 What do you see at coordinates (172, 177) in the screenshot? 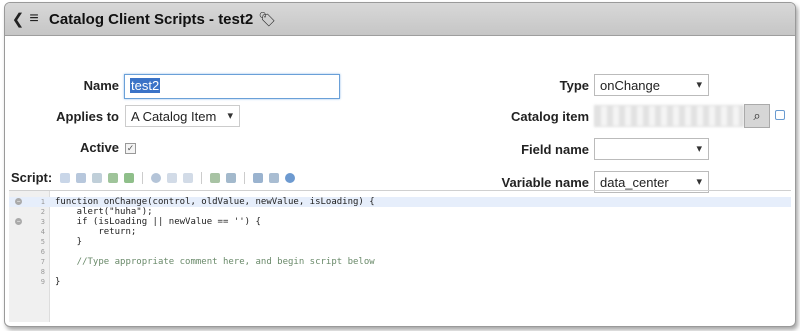
I see `find-next-icon` at bounding box center [172, 177].